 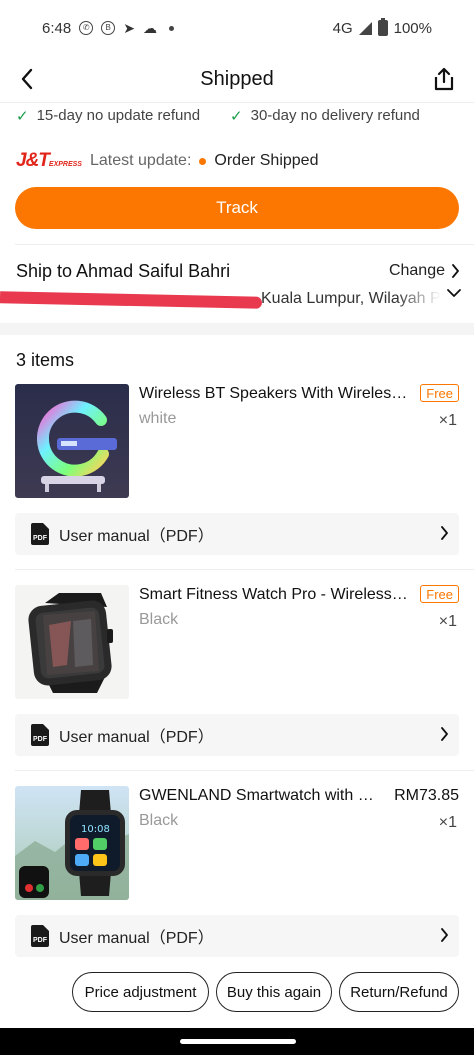 What do you see at coordinates (365, 28) in the screenshot?
I see `signal-icon` at bounding box center [365, 28].